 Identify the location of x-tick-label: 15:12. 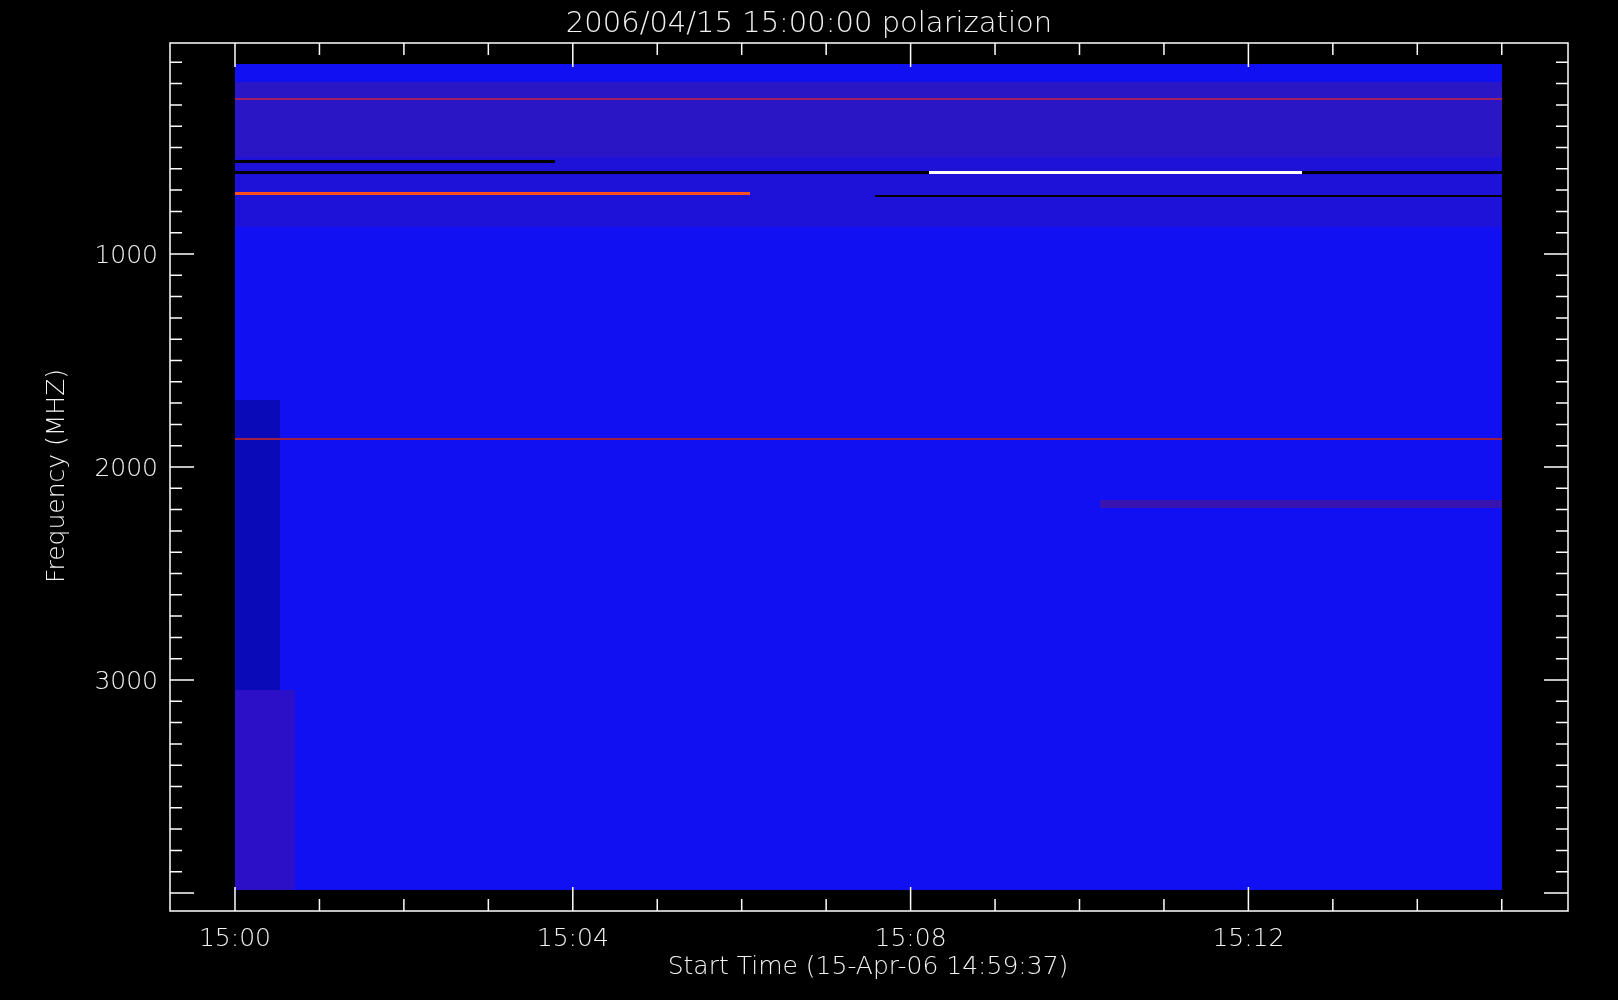
(1248, 937).